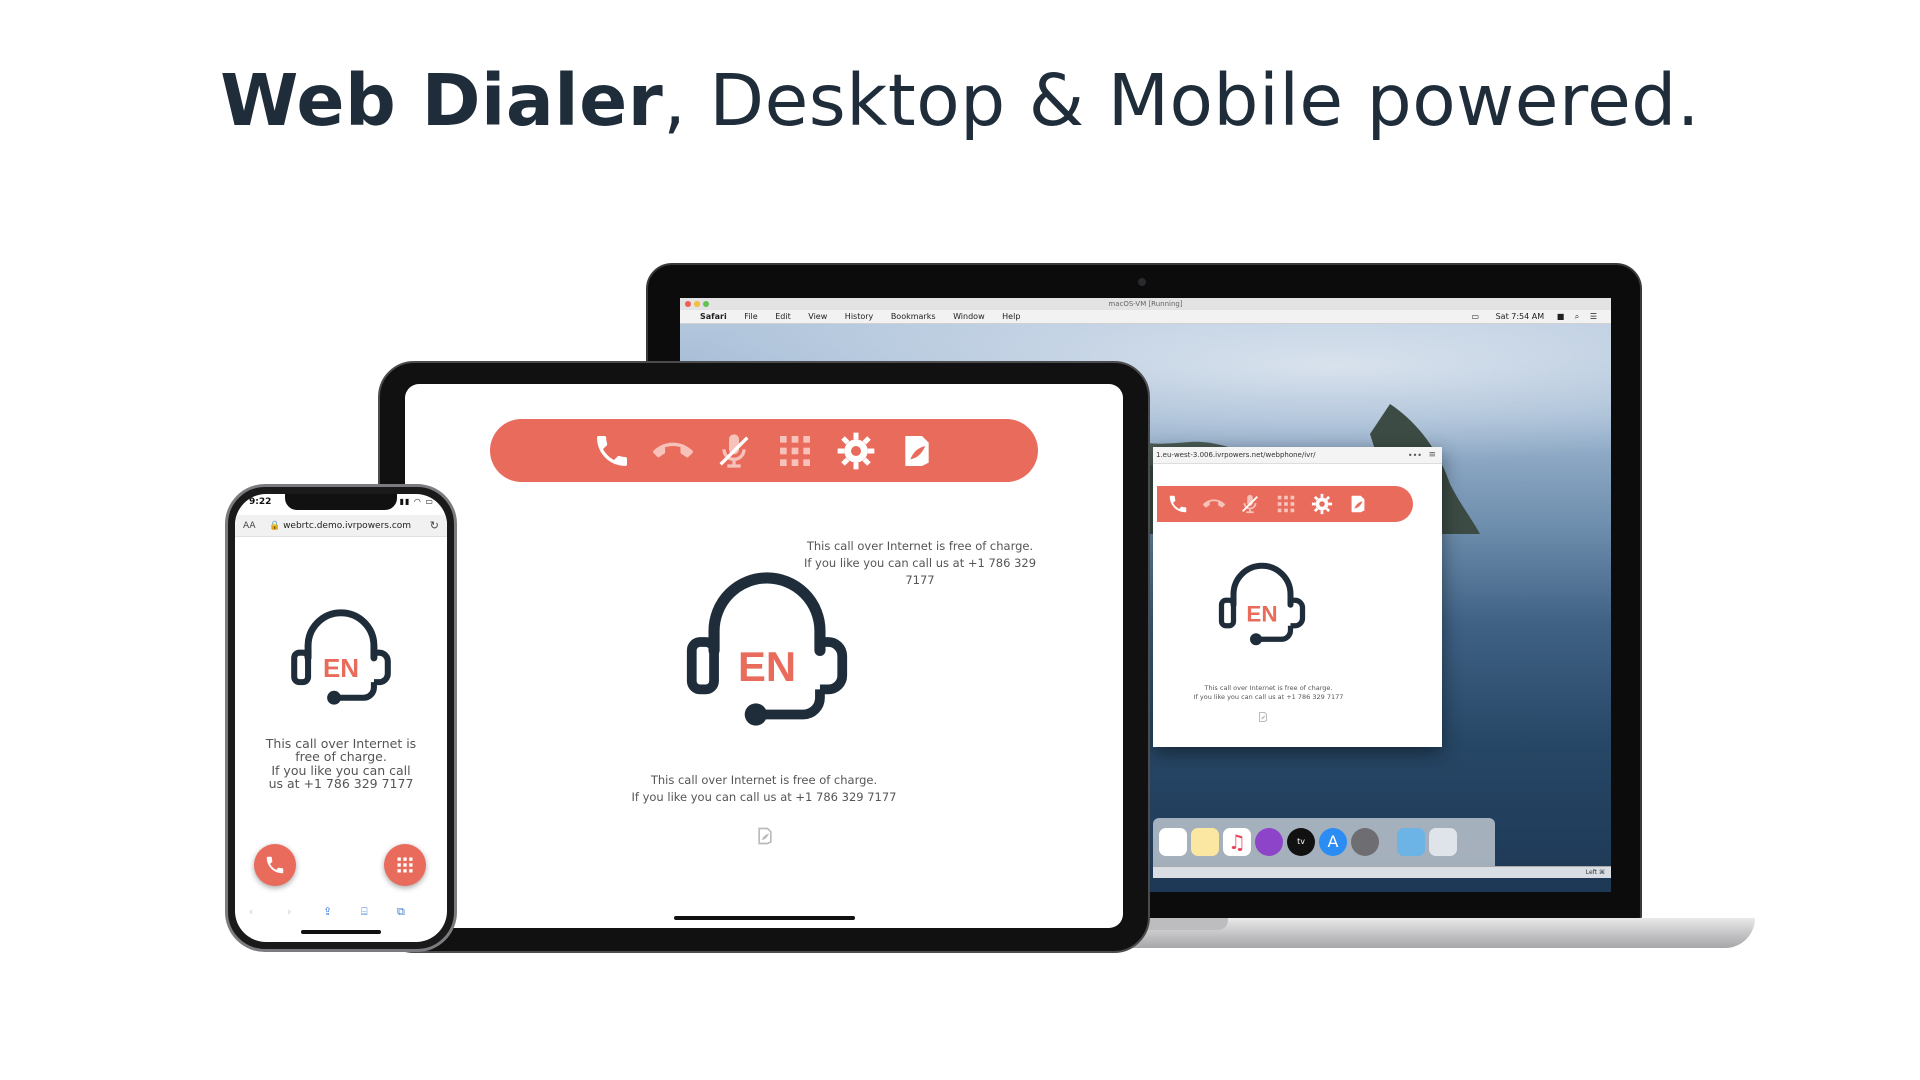 The height and width of the screenshot is (1080, 1920). Describe the element at coordinates (1382, 872) in the screenshot. I see `vm-status-strip: Left ⌘` at that location.